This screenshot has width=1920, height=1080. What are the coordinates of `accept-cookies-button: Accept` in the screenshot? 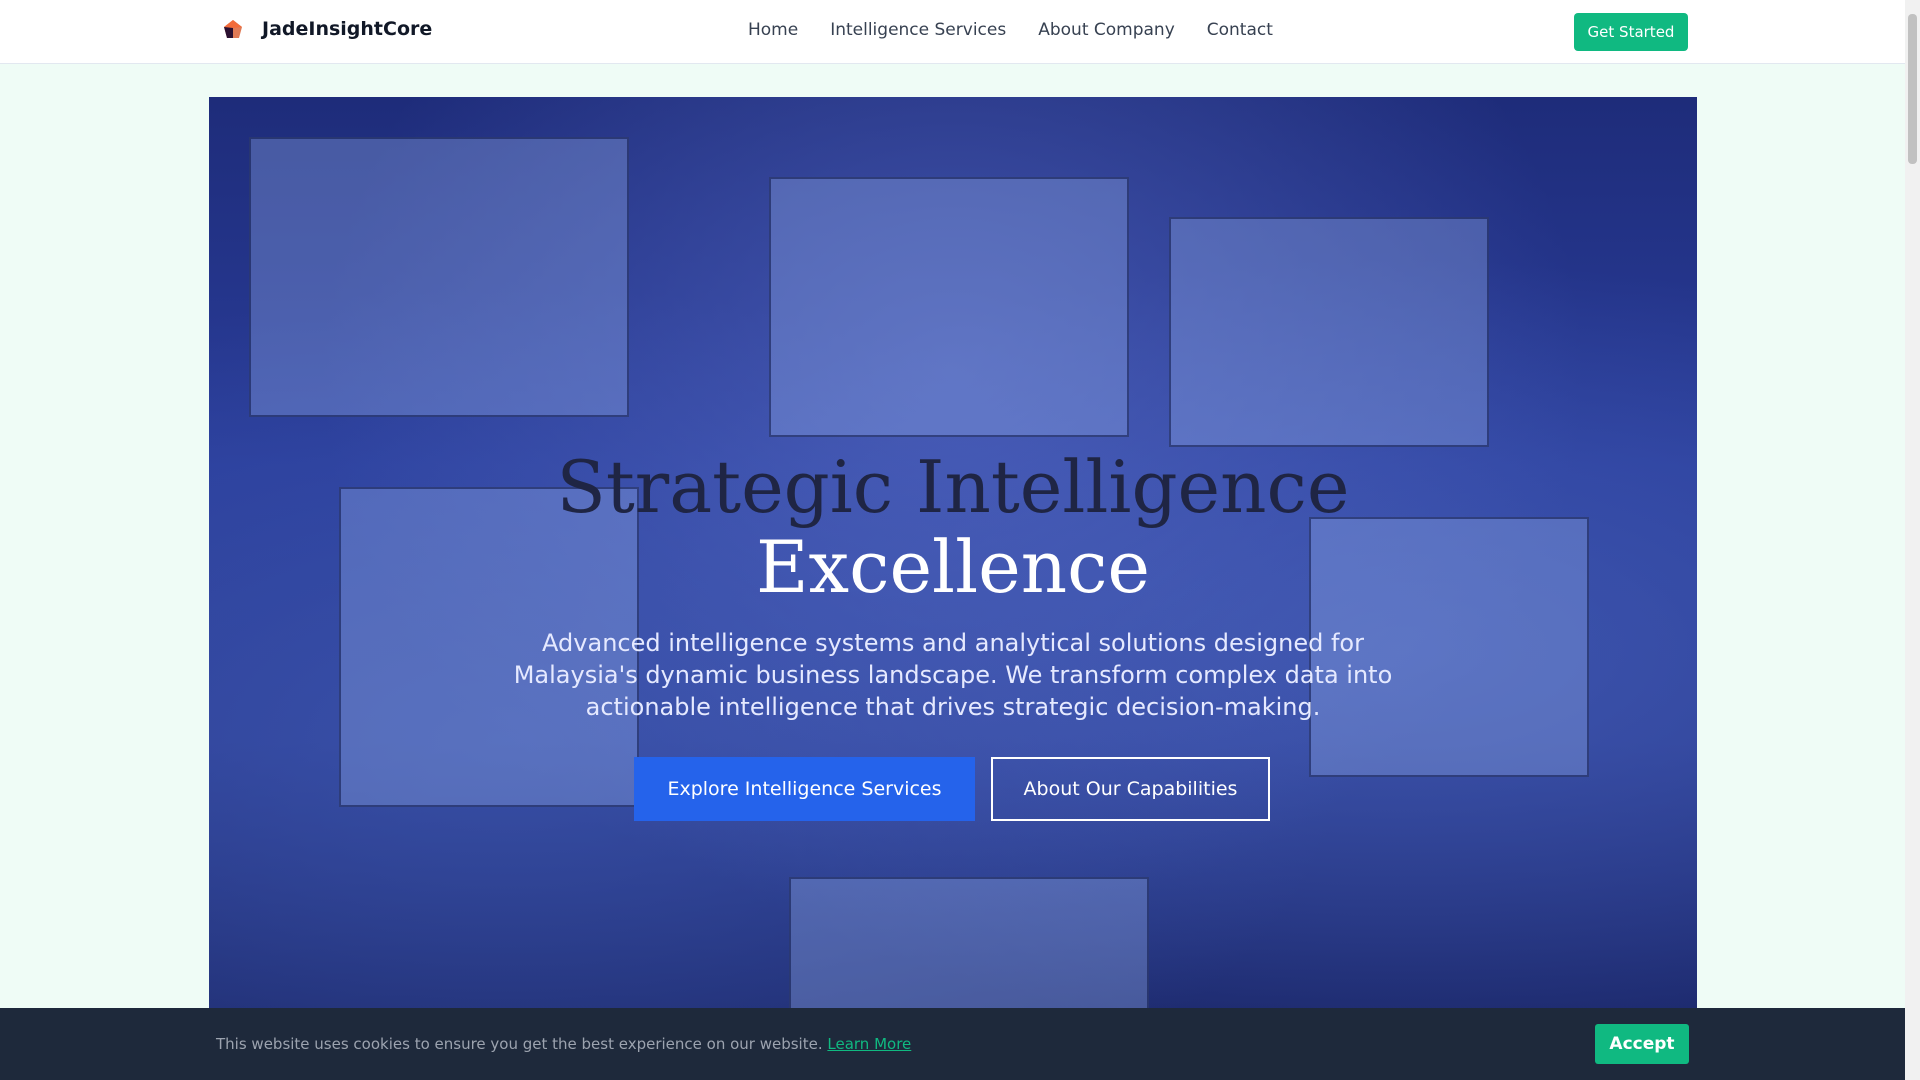 It's located at (1642, 1044).